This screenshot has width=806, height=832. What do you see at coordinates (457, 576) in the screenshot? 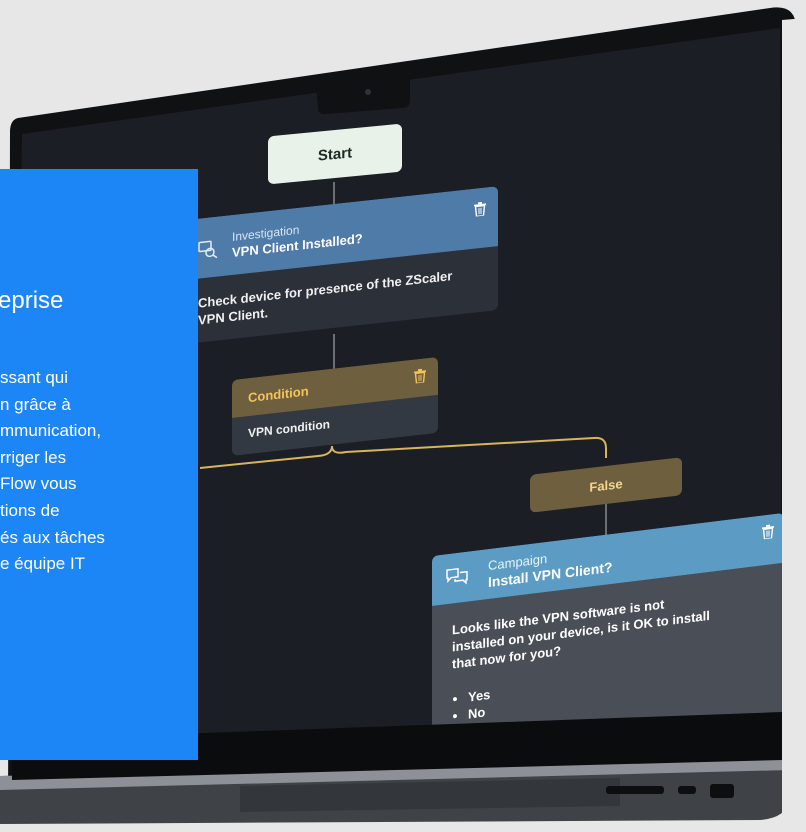
I see `chat-bubbles-icon` at bounding box center [457, 576].